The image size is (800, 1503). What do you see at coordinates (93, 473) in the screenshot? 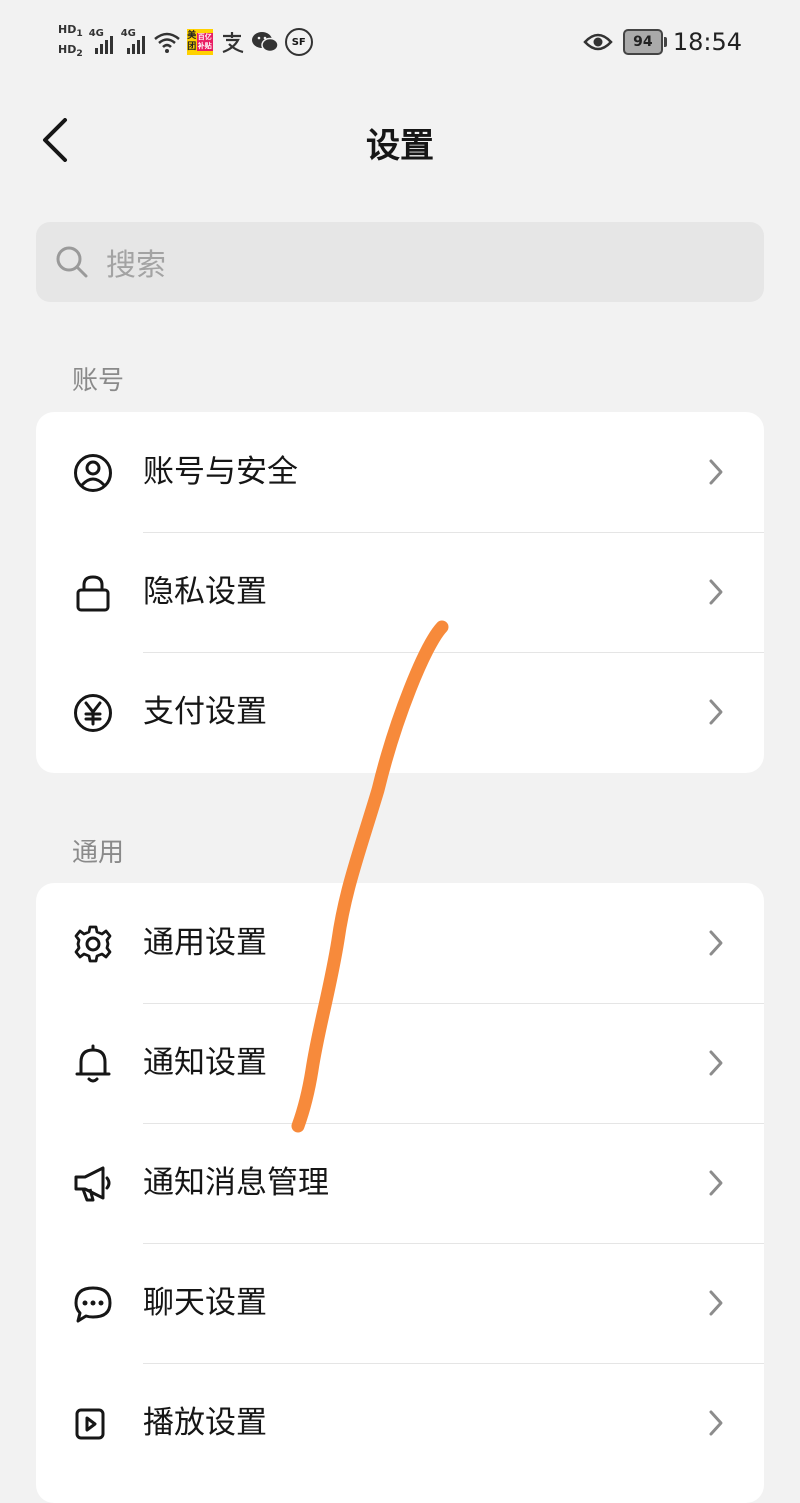
I see `user-circle-icon` at bounding box center [93, 473].